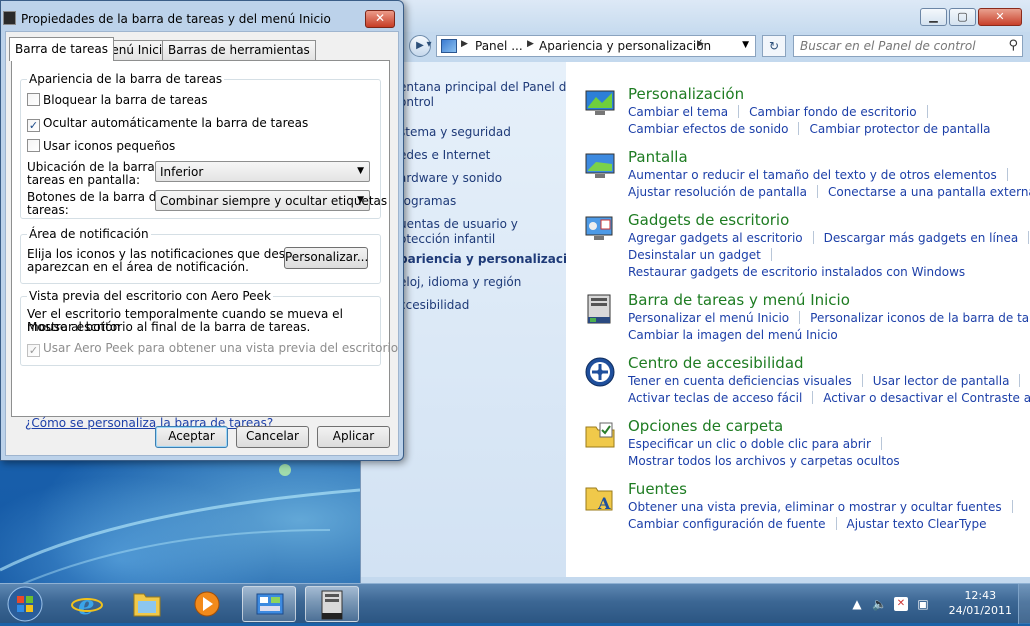  I want to click on taskbar-explorer, so click(147, 604).